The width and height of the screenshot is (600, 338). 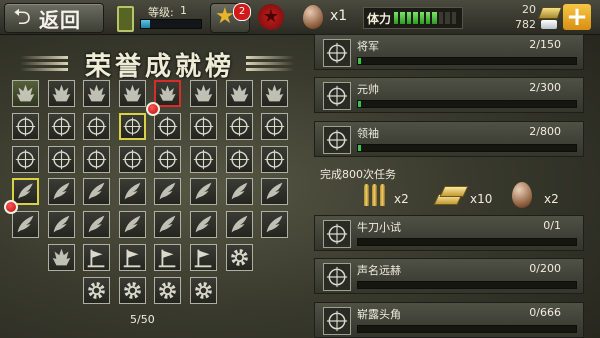 What do you see at coordinates (379, 270) in the screenshot?
I see `task-name: 声名远赫` at bounding box center [379, 270].